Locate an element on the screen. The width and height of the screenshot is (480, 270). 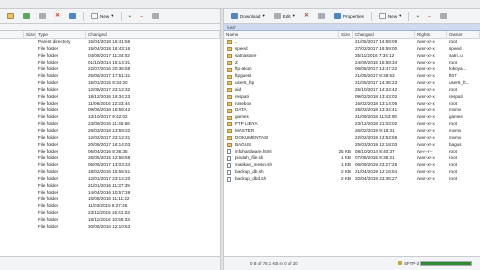
table-row: File folder 12/02/2017 23:12:31 is located at coordinates (110, 138).